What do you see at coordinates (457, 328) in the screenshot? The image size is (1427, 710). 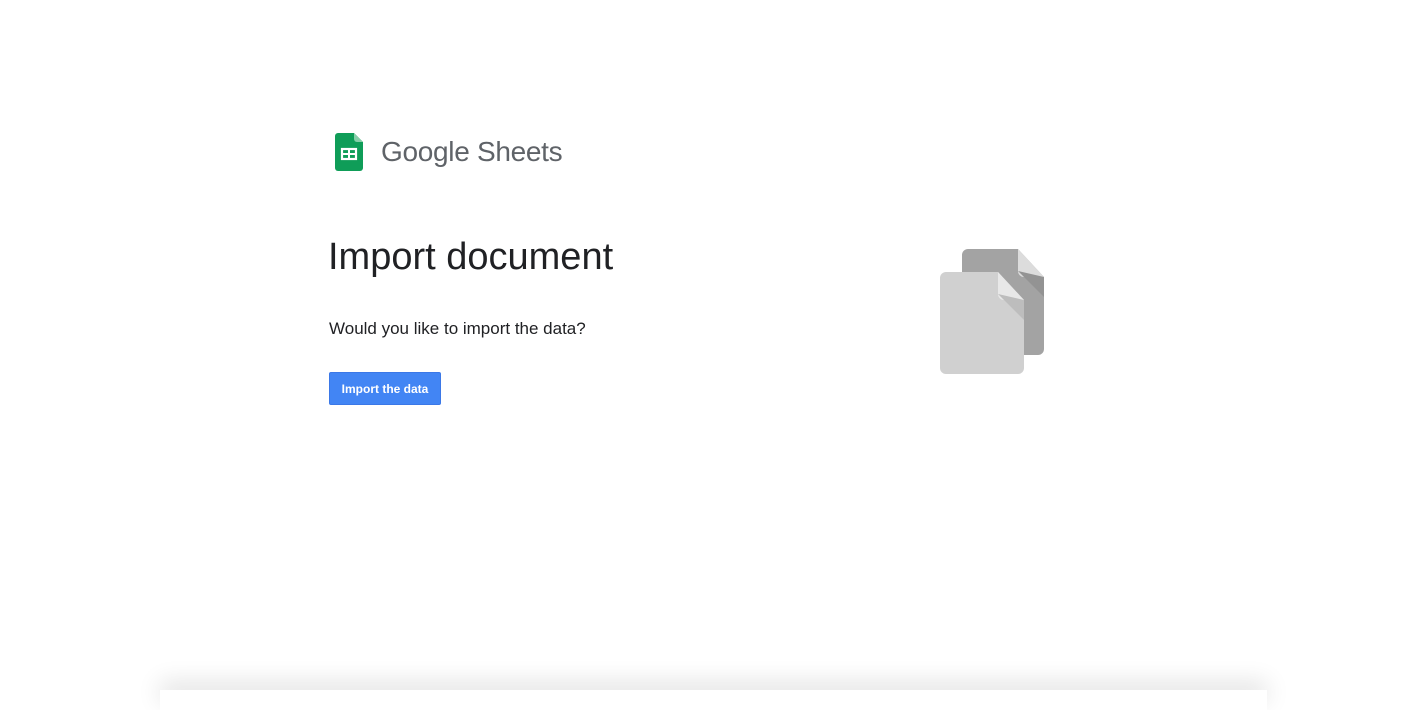 I see `import-prompt: Would you like to import the data?` at bounding box center [457, 328].